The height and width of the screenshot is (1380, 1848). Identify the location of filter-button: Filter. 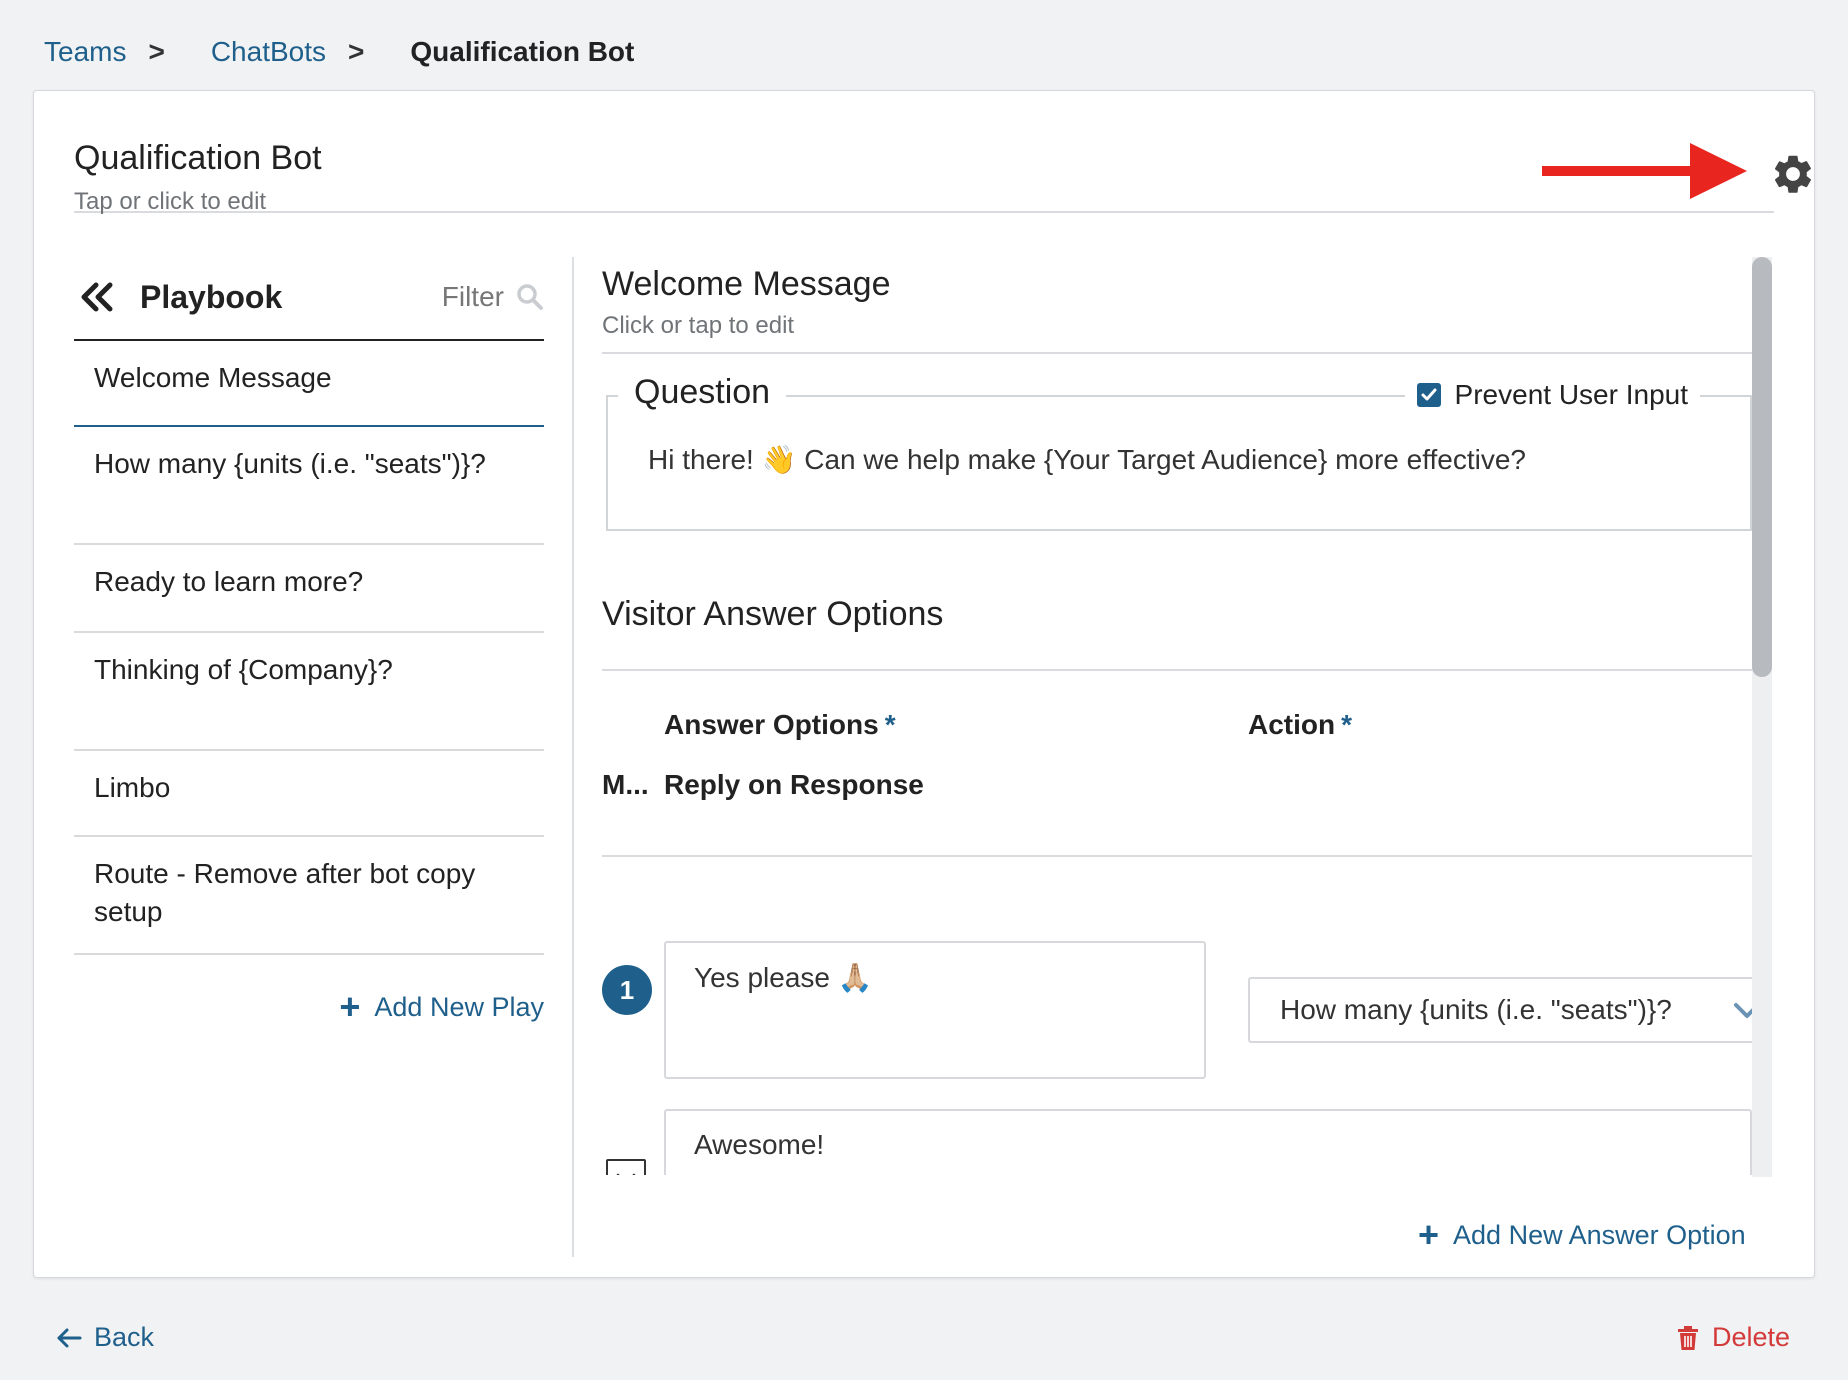
(493, 297).